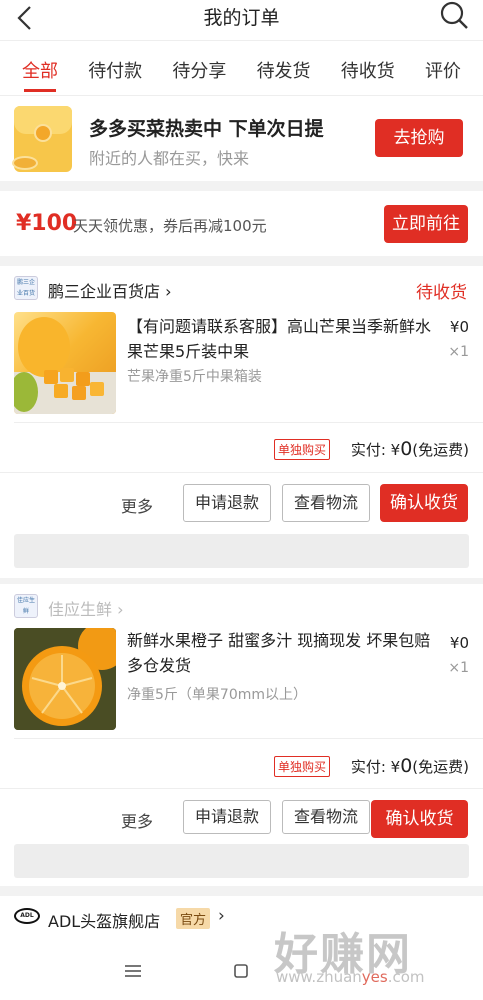  I want to click on order-tabs: 全部 待付款 待分享 待发货 待收货 评价, so click(241, 67).